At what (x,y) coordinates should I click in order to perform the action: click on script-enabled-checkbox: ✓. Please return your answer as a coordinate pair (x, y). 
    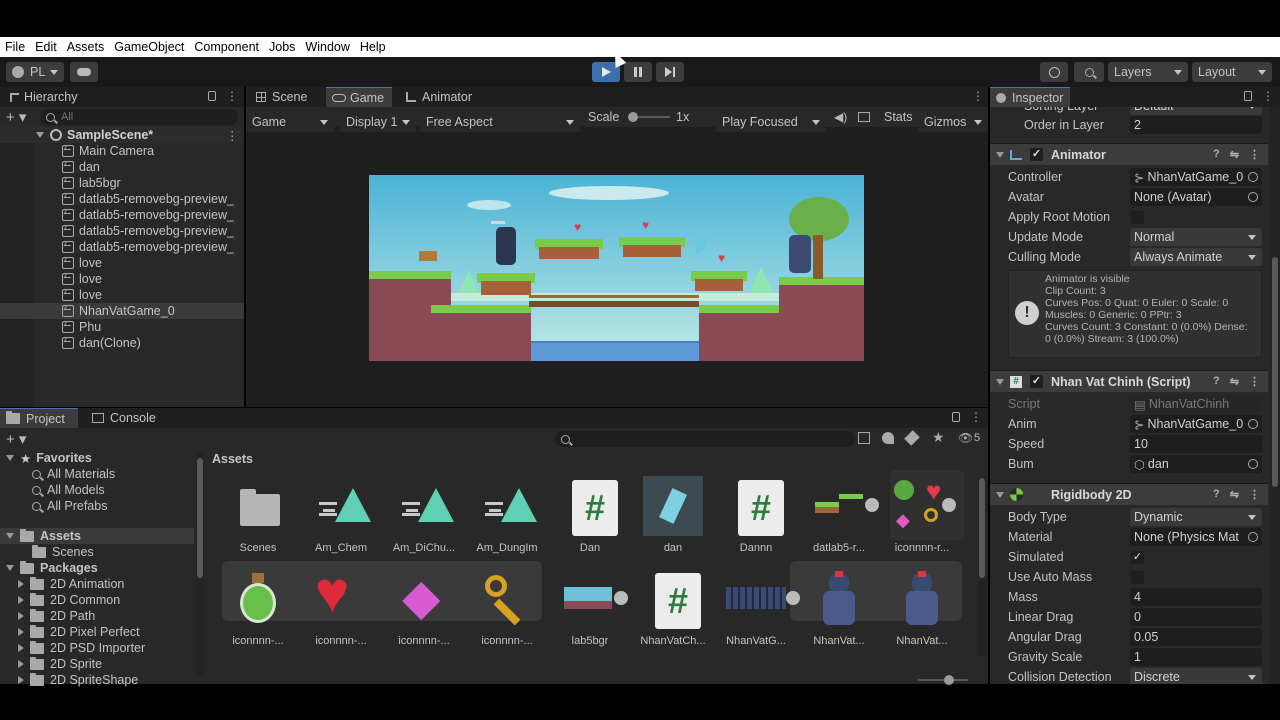
    Looking at the image, I should click on (1036, 381).